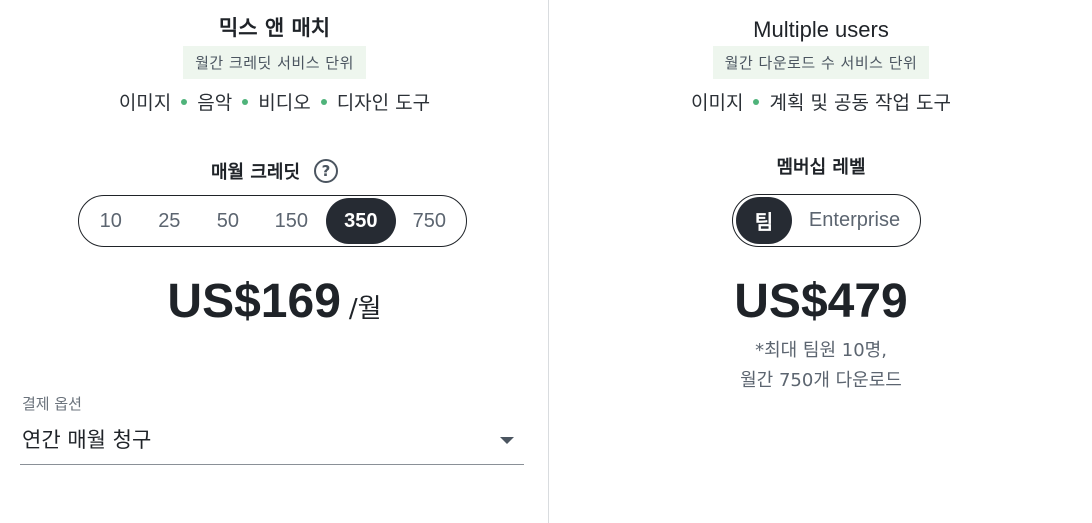  What do you see at coordinates (821, 301) in the screenshot?
I see `price-amount: US$479` at bounding box center [821, 301].